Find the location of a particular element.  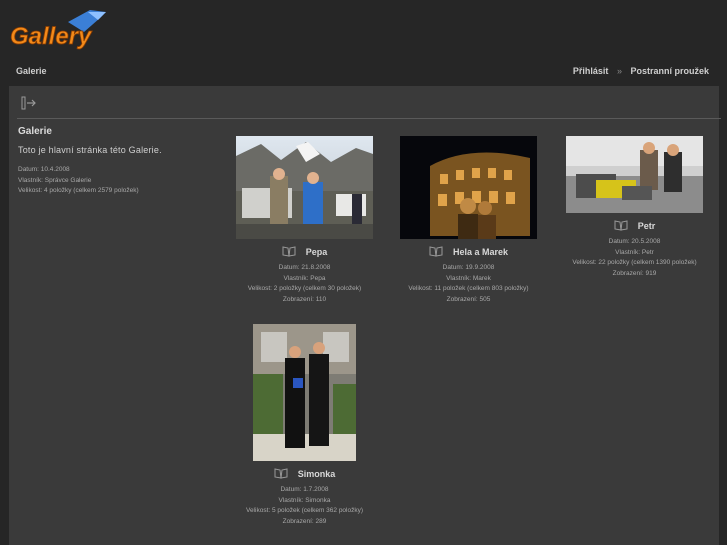

item-owner: Vlastník: Marek is located at coordinates (468, 278).